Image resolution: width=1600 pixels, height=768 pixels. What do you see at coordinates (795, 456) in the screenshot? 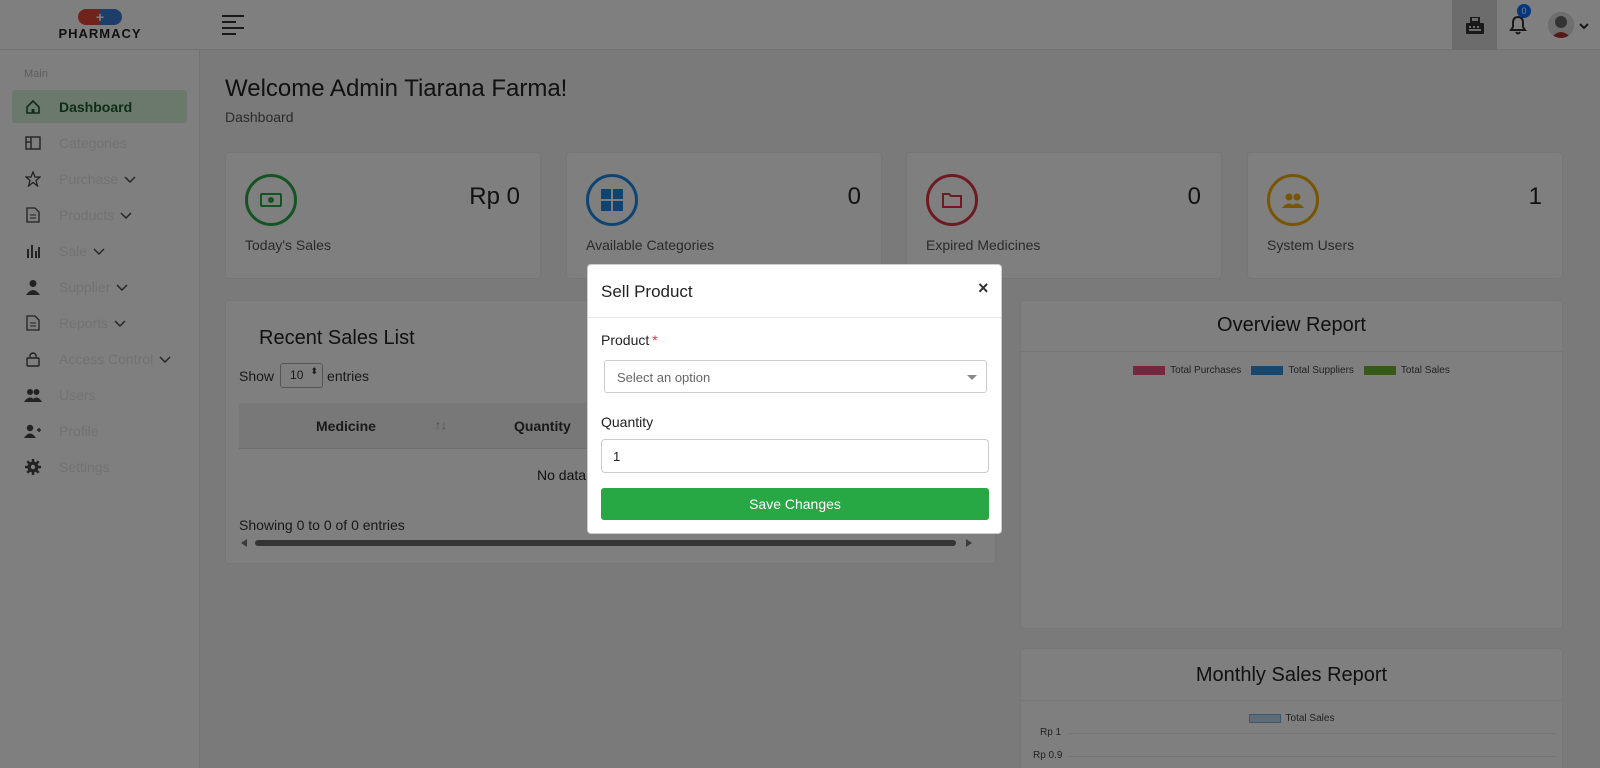
I see `quantity-input` at bounding box center [795, 456].